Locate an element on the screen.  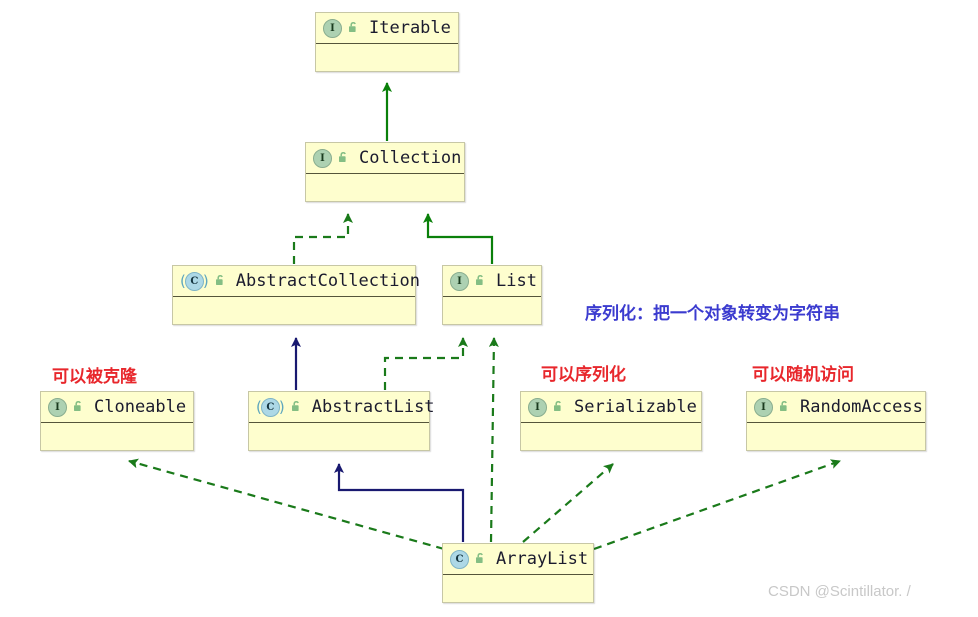
uml-class-header: I Collection is located at coordinates (385, 158).